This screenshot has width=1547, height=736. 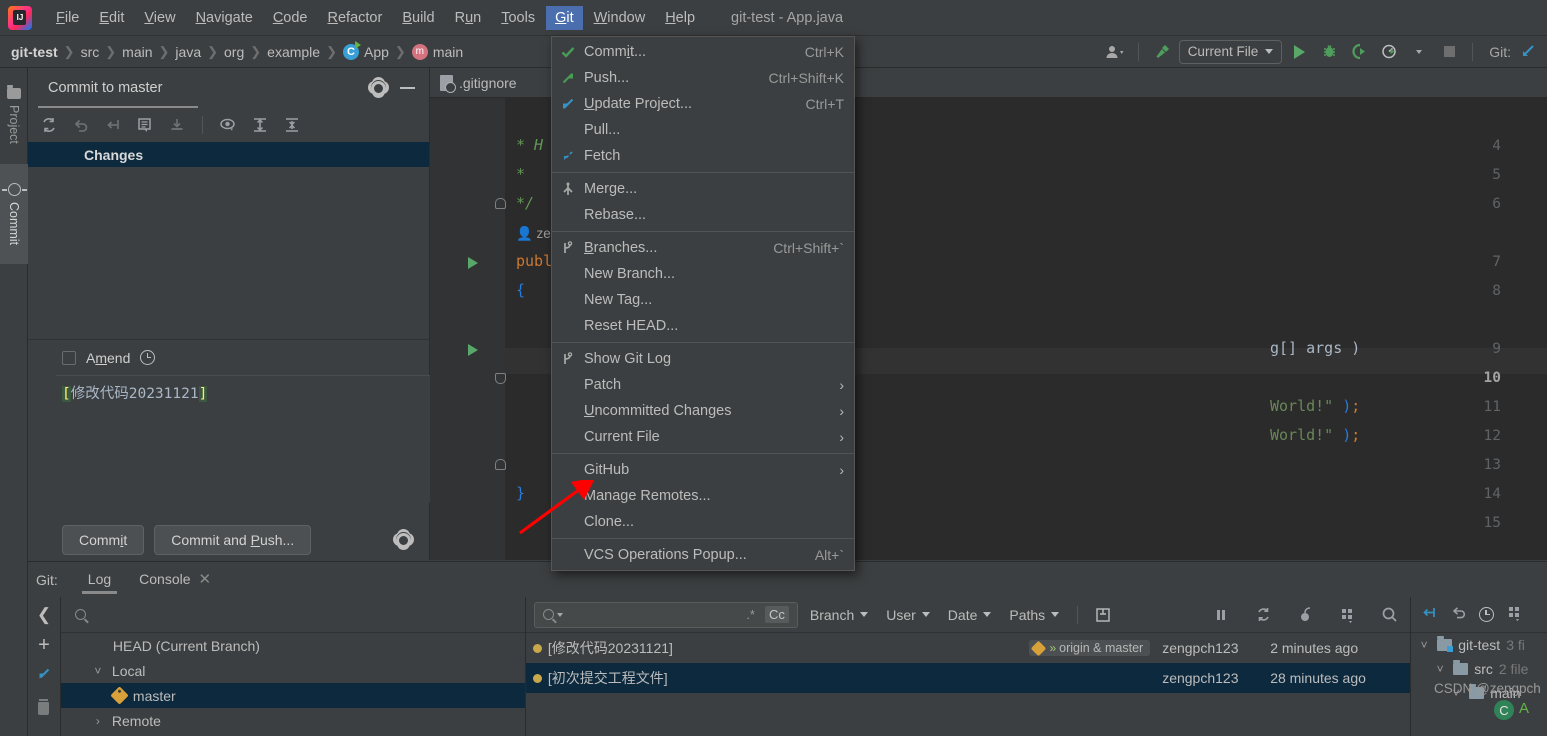 I want to click on move-to-changelist-icon, so click(x=113, y=125).